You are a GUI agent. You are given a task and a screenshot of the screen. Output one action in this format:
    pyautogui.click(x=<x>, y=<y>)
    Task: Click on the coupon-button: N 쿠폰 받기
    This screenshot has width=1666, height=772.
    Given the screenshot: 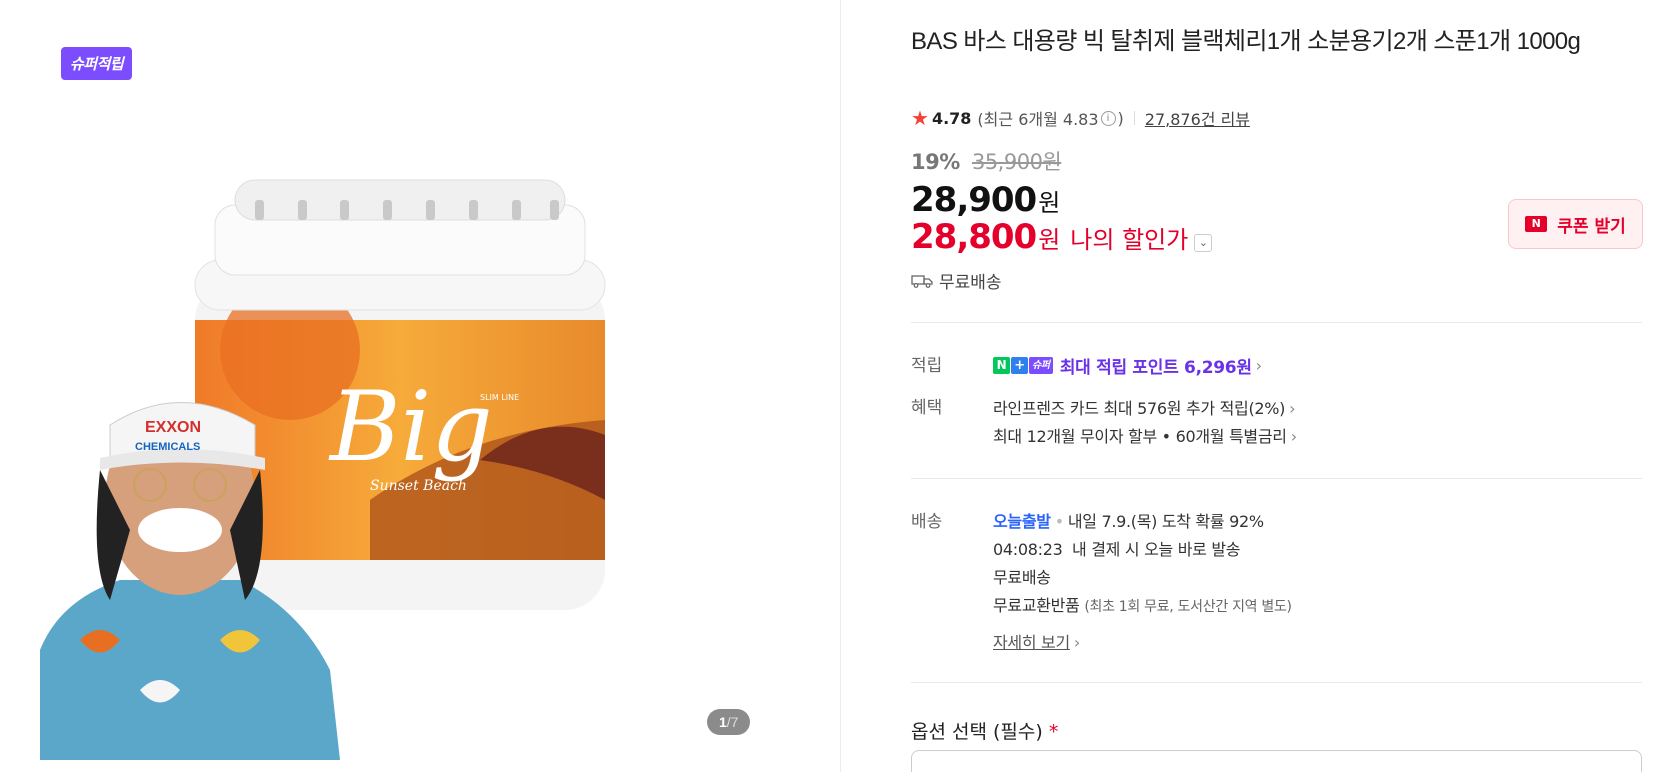 What is the action you would take?
    pyautogui.click(x=1575, y=224)
    